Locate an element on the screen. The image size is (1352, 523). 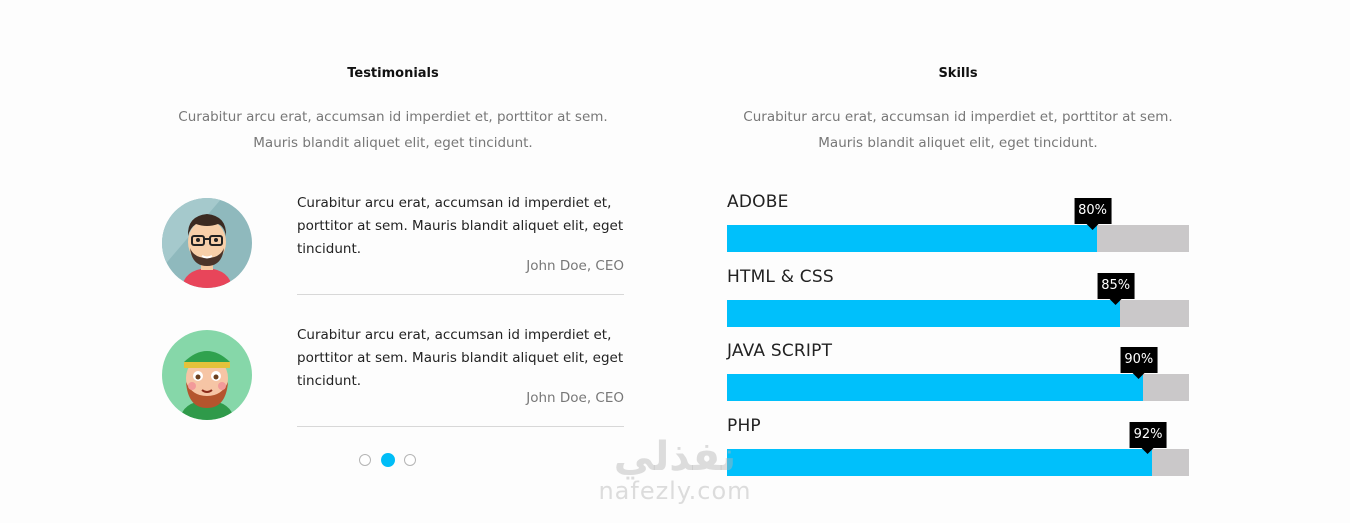
skill-percent-tooltip: 90% is located at coordinates (1139, 363).